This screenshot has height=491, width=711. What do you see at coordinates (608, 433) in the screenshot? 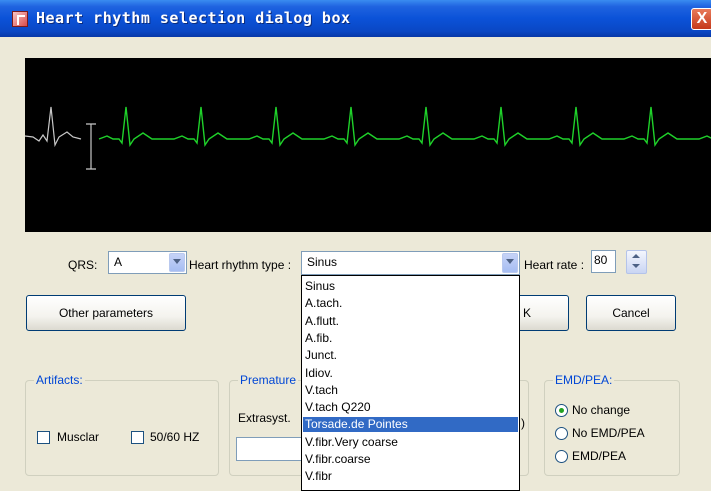
I see `radio-no-emd-pea-label: No EMD/PEA` at bounding box center [608, 433].